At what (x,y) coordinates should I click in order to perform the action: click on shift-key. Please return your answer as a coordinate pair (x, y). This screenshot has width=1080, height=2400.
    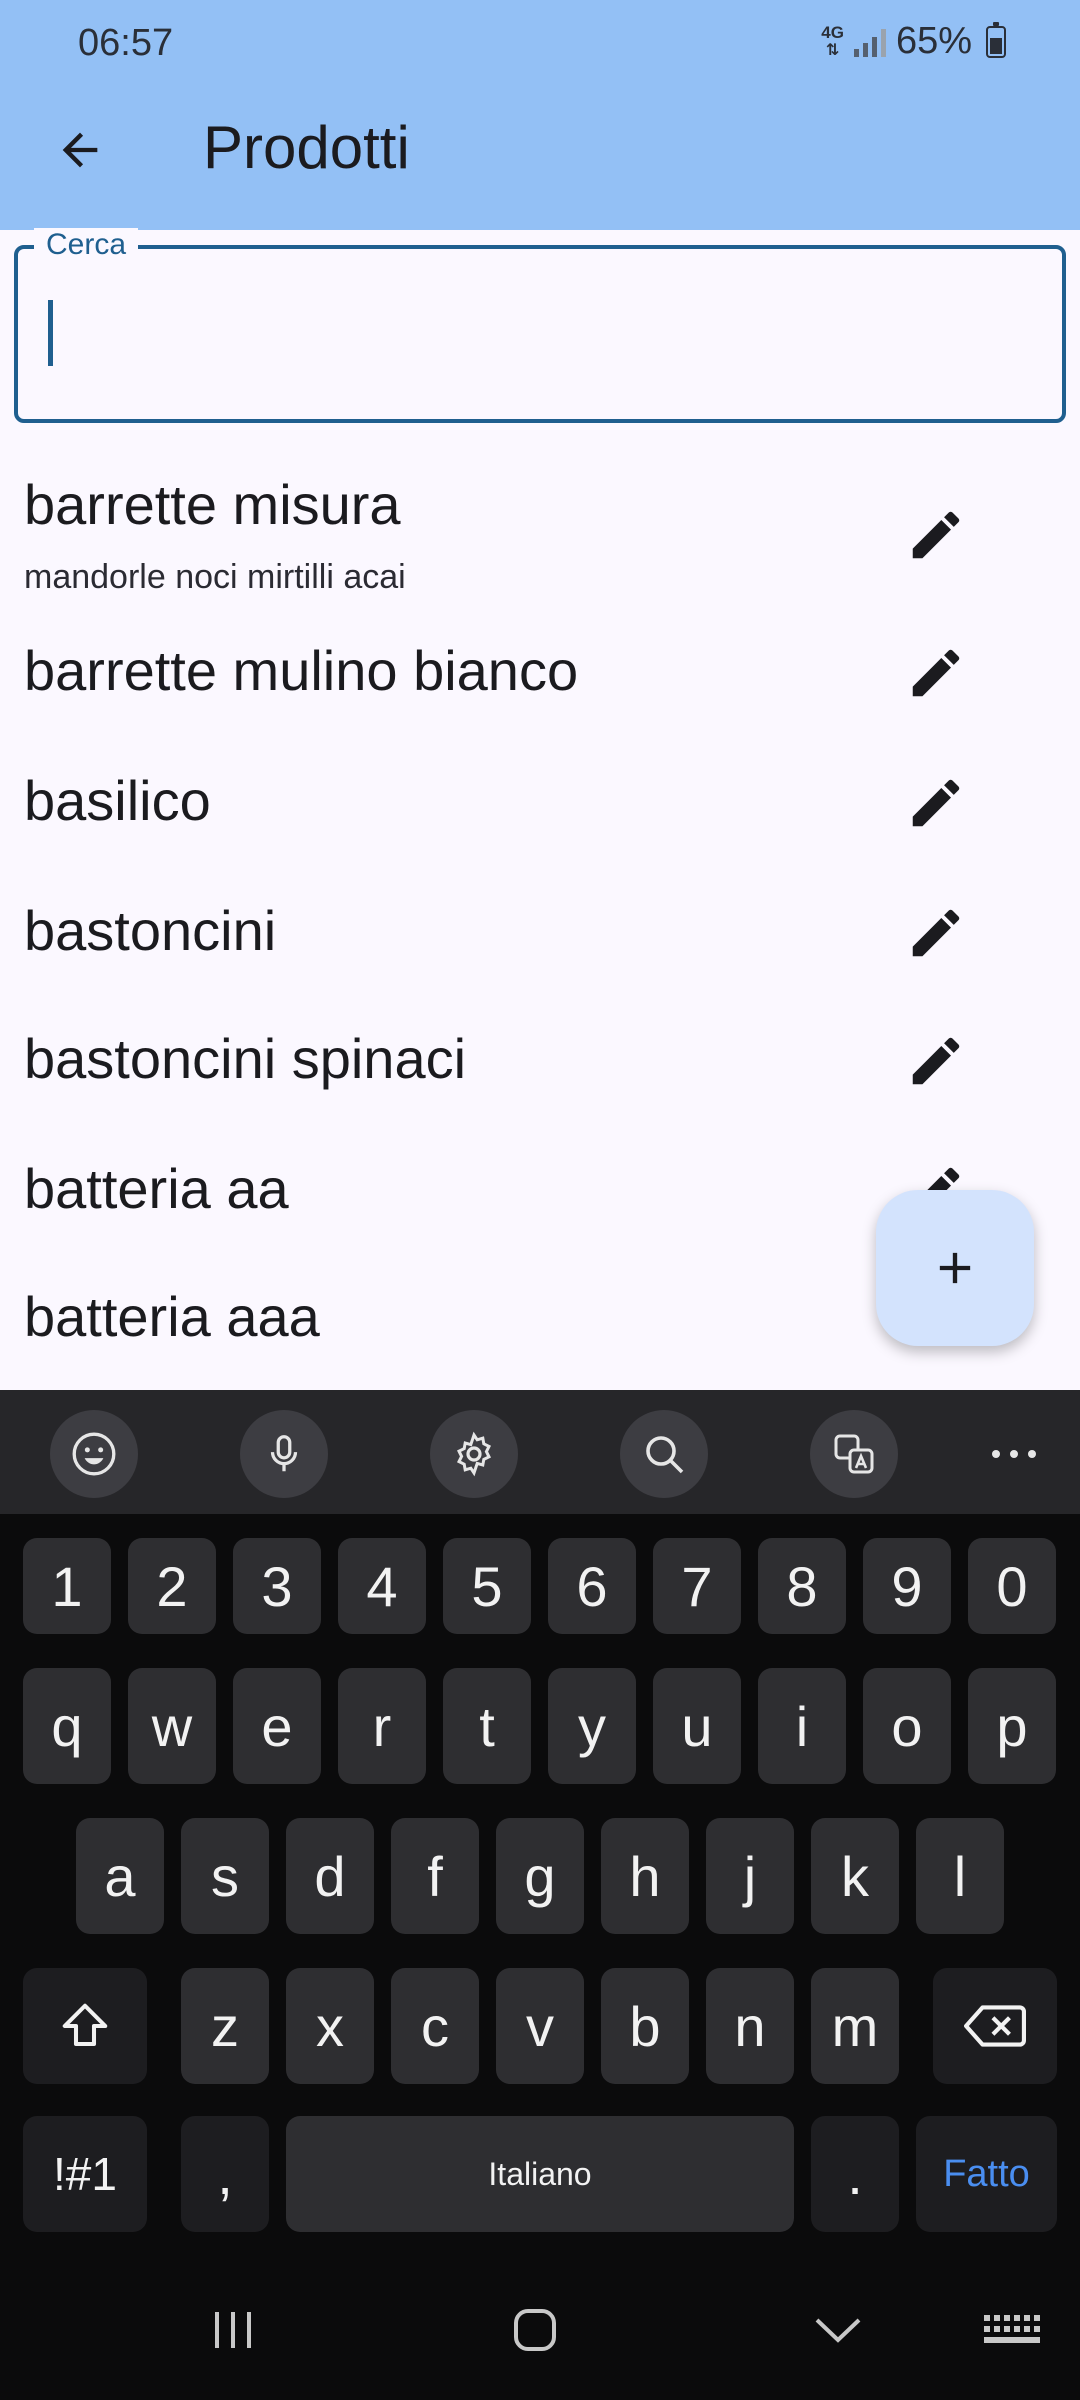
    Looking at the image, I should click on (85, 2026).